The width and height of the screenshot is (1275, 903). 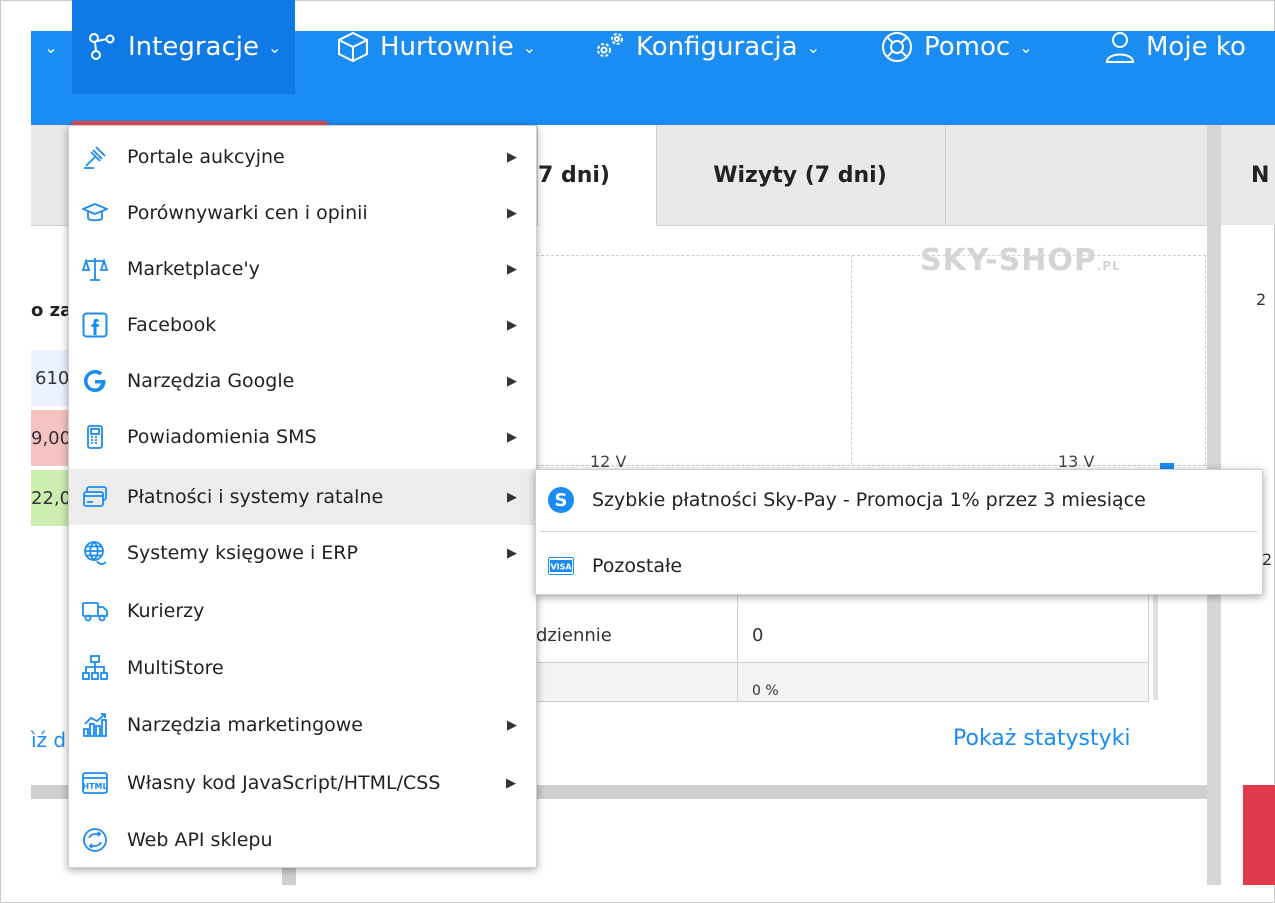 I want to click on menu-item-porownywarki: Porównywarki cen i opinii ▶, so click(x=302, y=213).